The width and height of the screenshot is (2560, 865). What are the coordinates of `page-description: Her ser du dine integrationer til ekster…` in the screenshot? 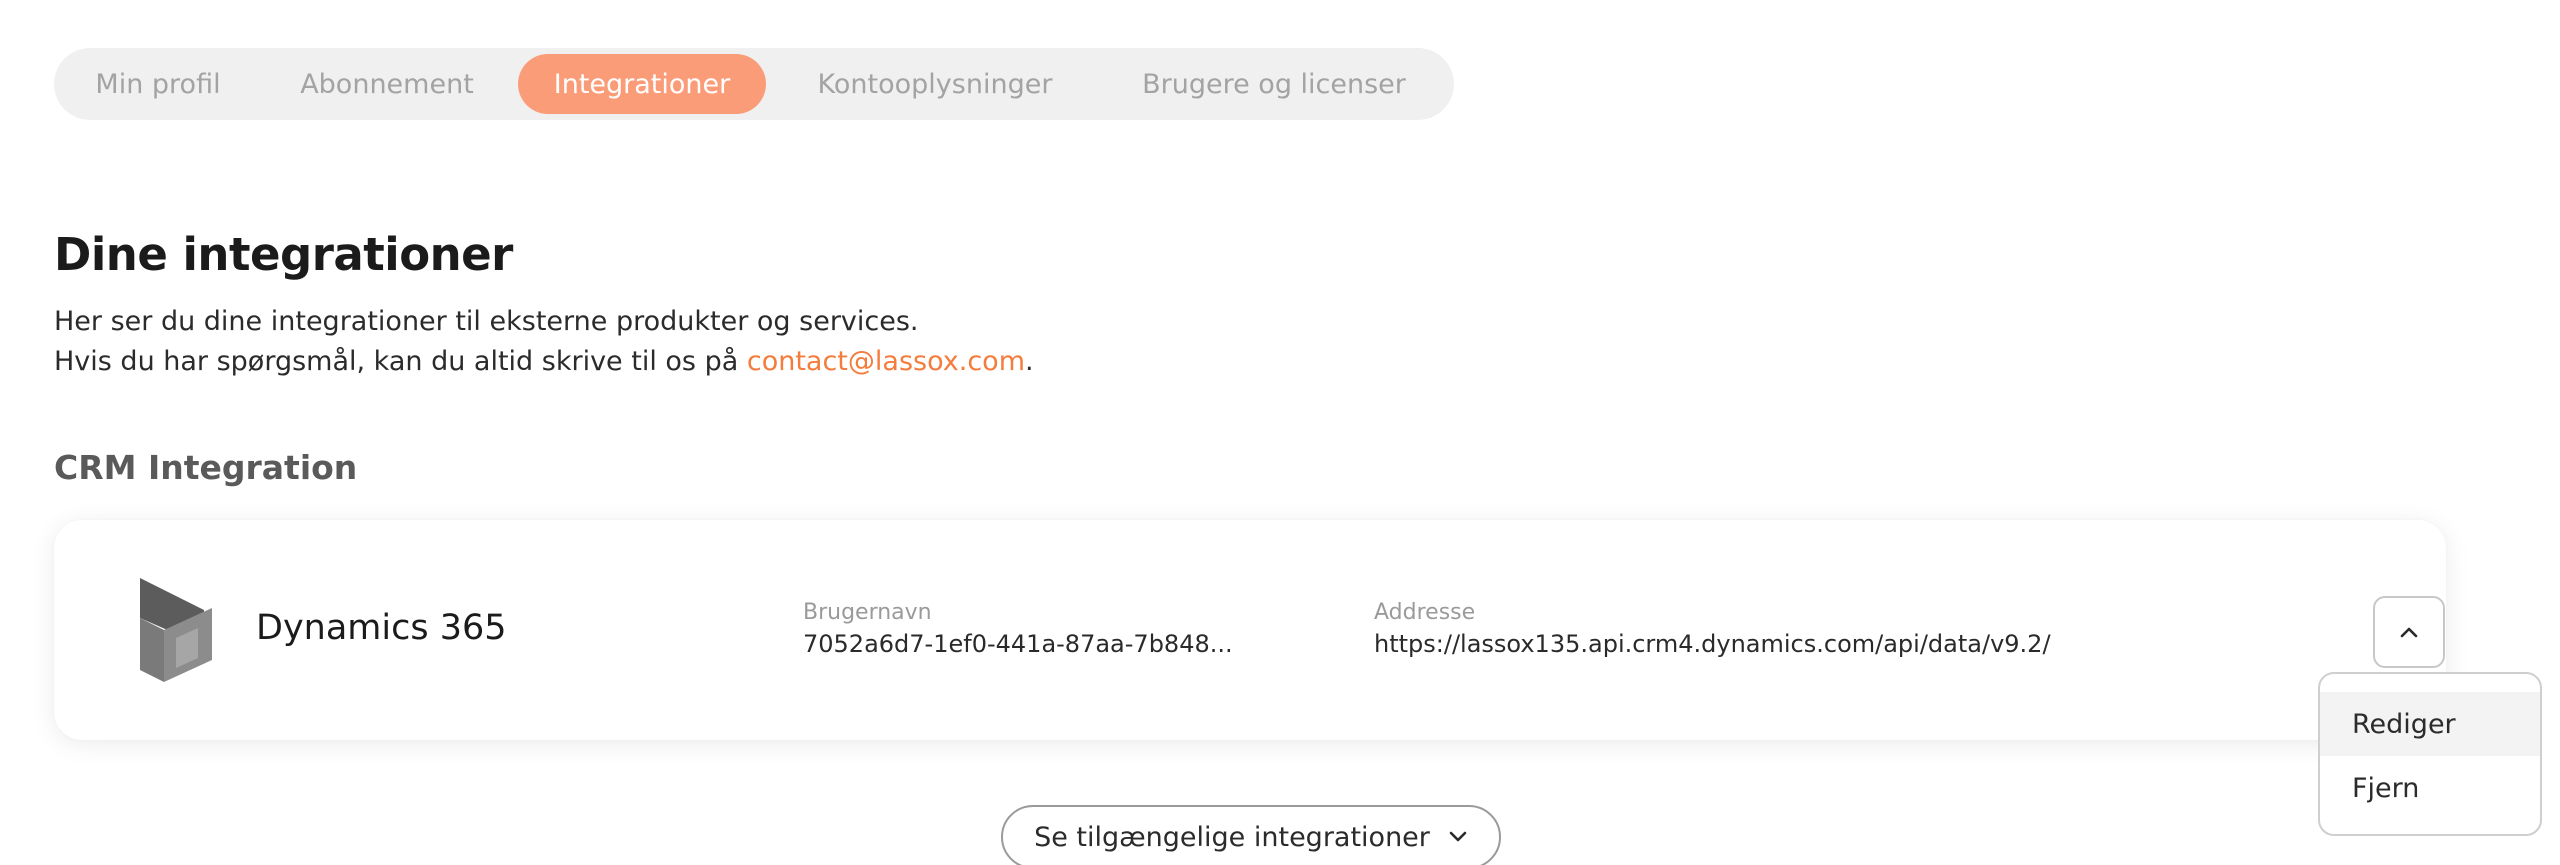 It's located at (544, 342).